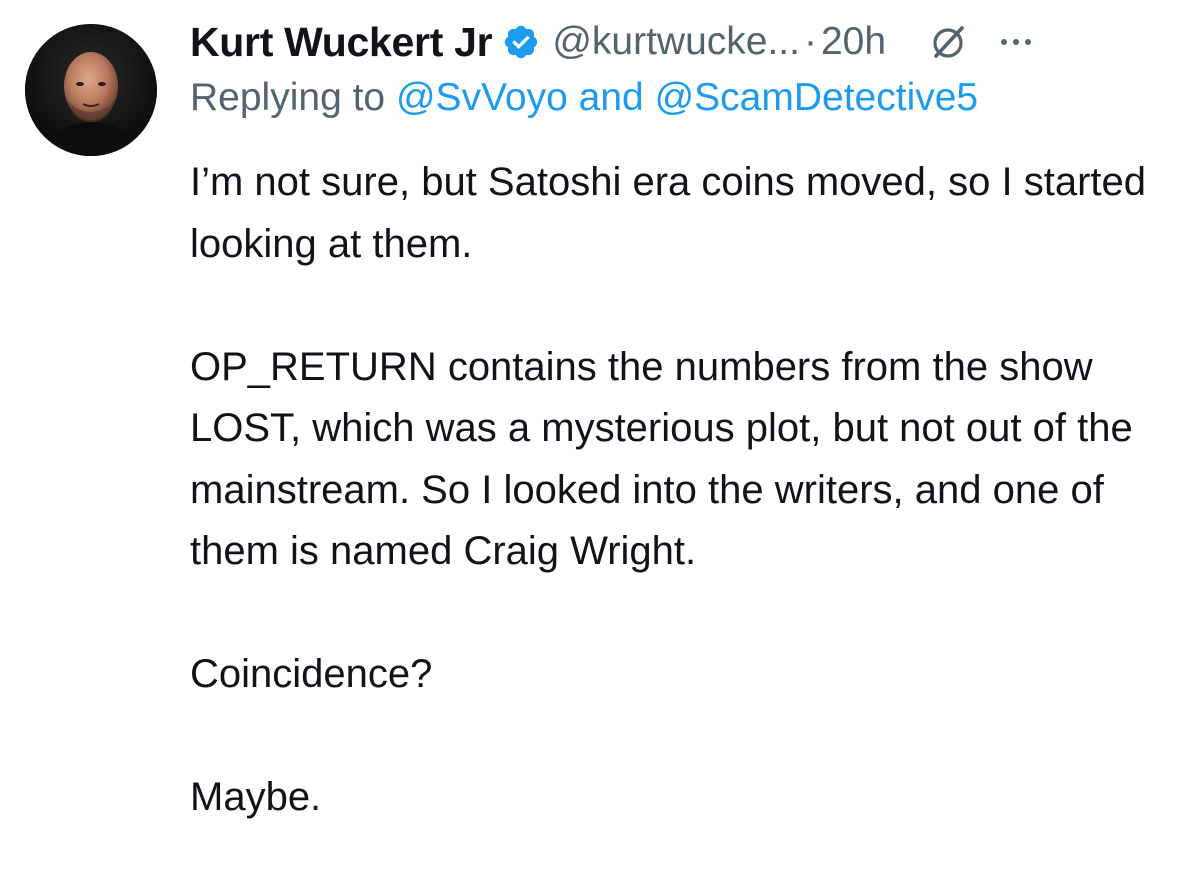 This screenshot has width=1200, height=888. I want to click on replying-conjunction: and, so click(611, 97).